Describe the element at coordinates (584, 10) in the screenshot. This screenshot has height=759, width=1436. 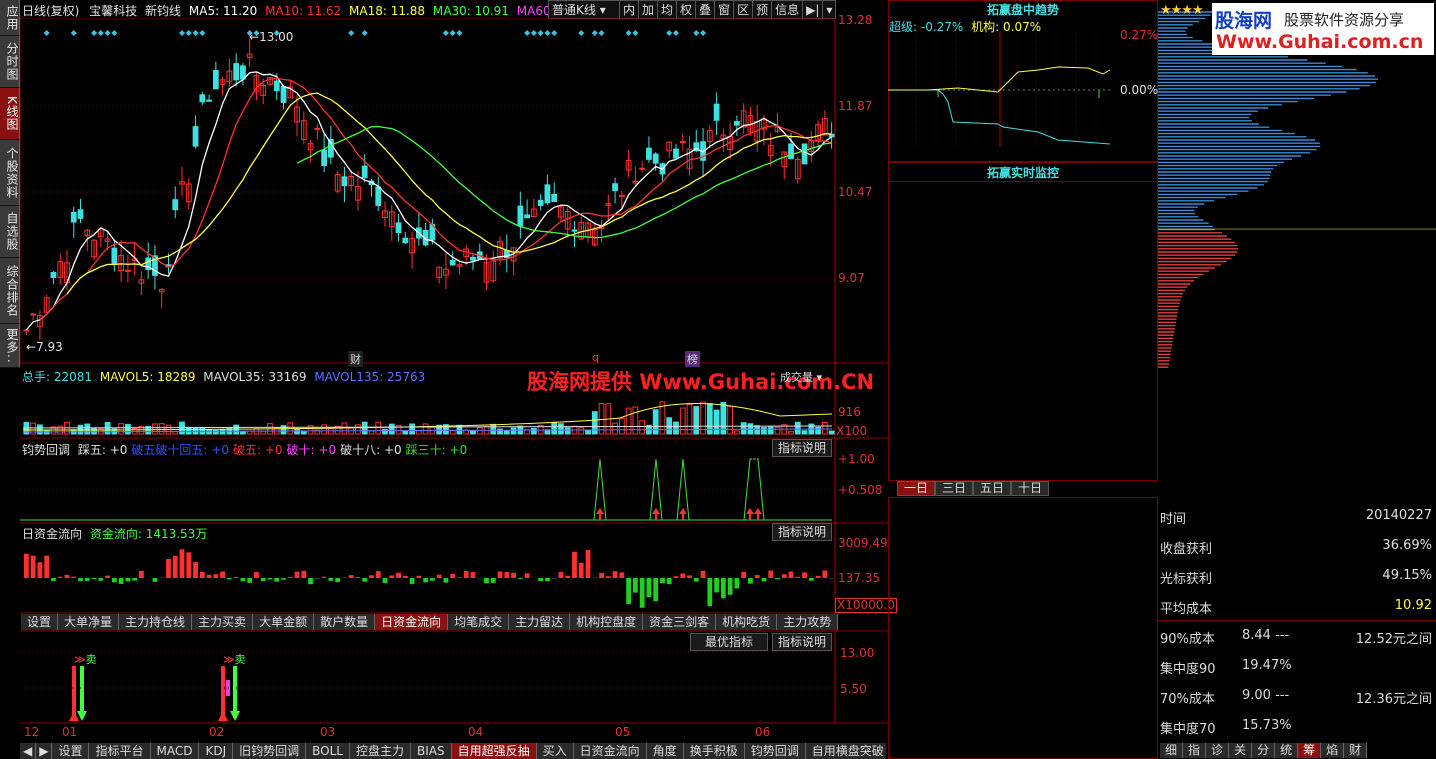
I see `kline-type-select: 普通K线 ▾` at that location.